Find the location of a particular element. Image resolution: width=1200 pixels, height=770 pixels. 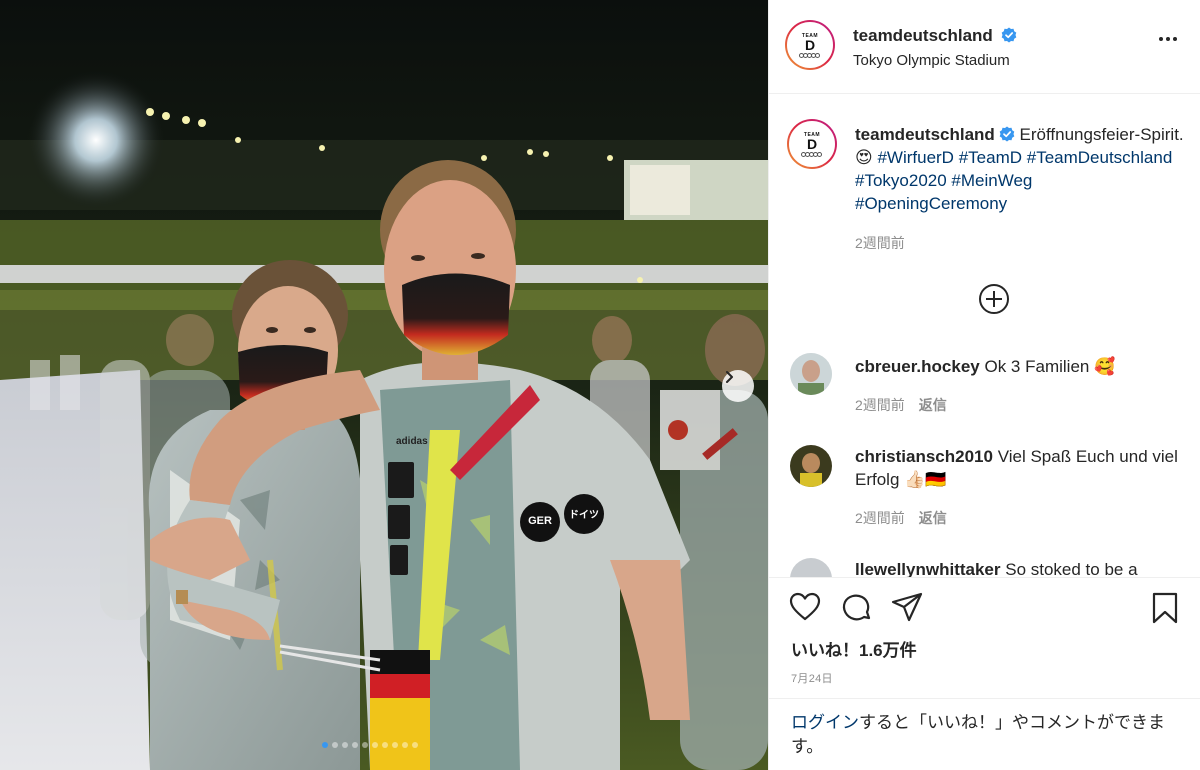

caption-avatar: TEAM D is located at coordinates (812, 144).